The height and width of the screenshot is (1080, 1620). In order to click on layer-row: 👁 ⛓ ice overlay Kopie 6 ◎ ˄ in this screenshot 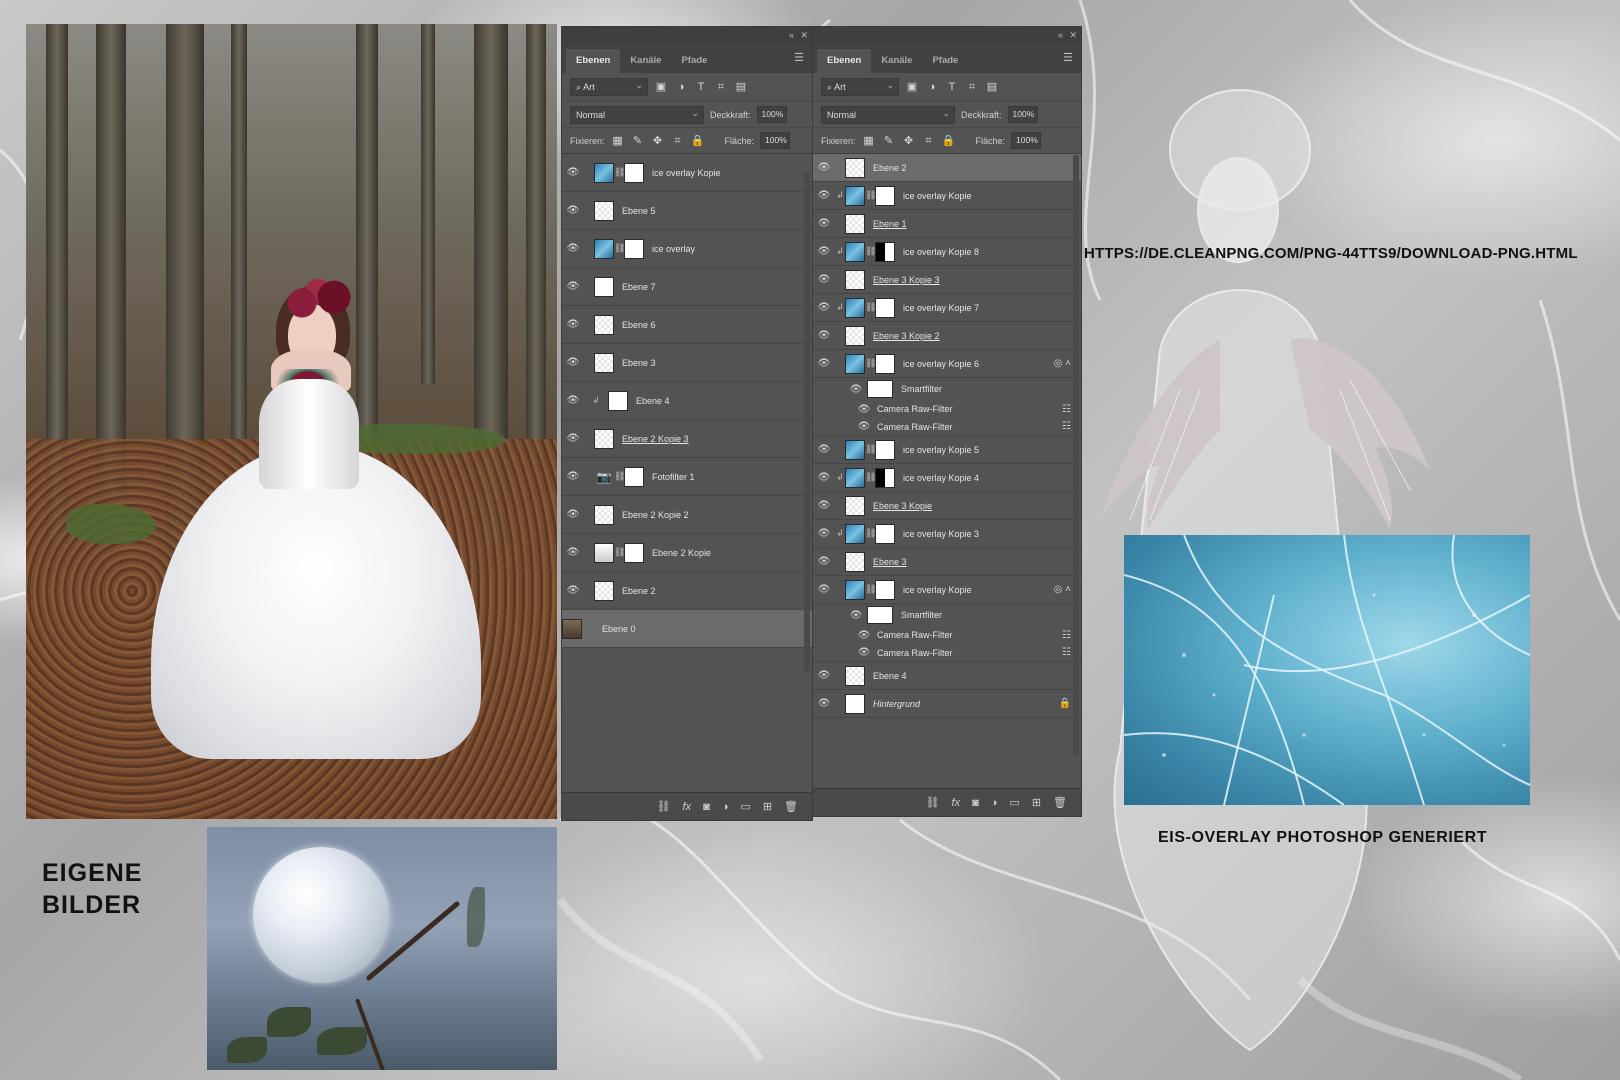, I will do `click(947, 364)`.